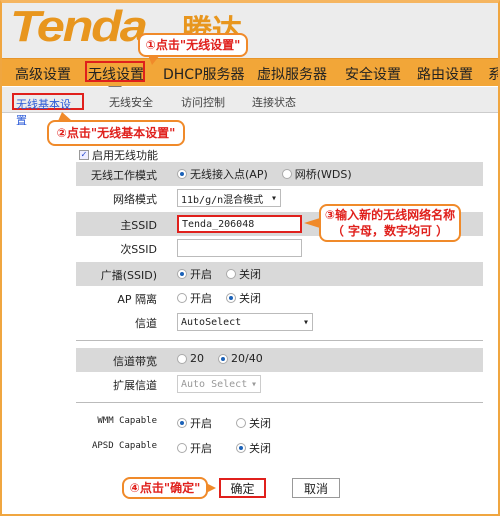 The height and width of the screenshot is (516, 500). What do you see at coordinates (229, 174) in the screenshot?
I see `radio-ap-label: 无线接入点(AP)` at bounding box center [229, 174].